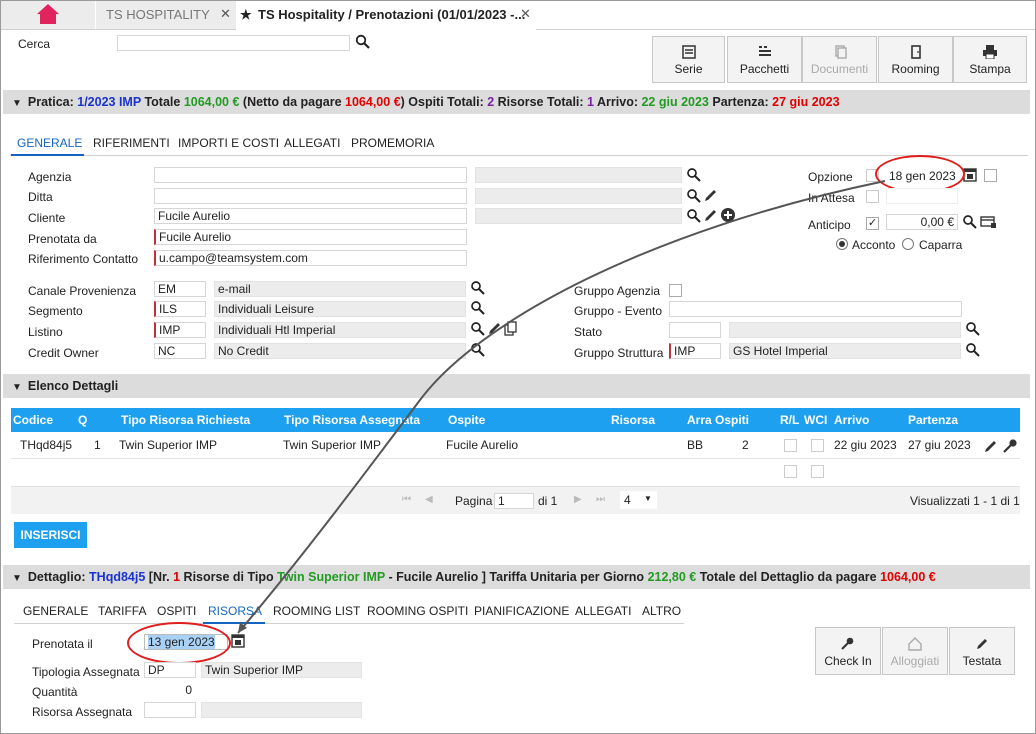  What do you see at coordinates (633, 420) in the screenshot?
I see `col-risorsa: Risorsa` at bounding box center [633, 420].